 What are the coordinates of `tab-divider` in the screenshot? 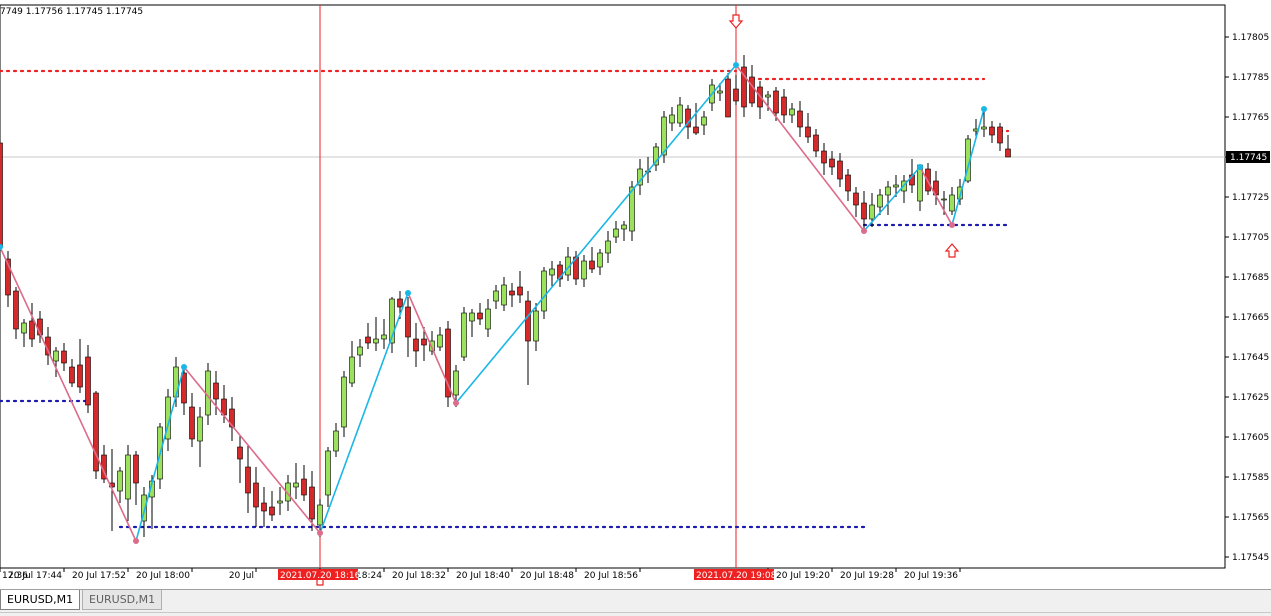 It's located at (635, 612).